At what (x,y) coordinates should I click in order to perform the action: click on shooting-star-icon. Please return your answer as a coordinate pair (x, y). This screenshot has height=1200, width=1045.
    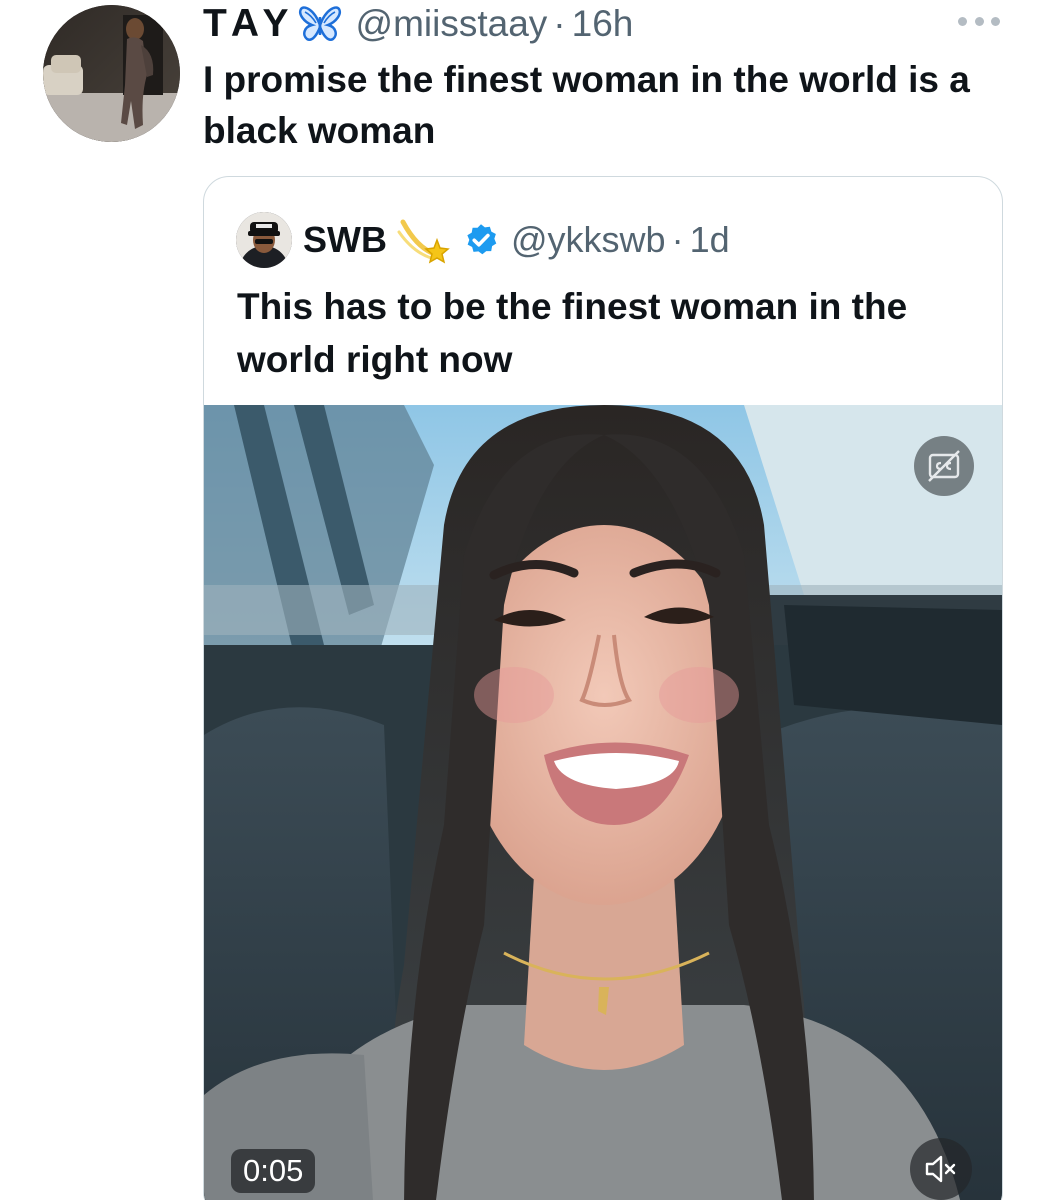
    Looking at the image, I should click on (423, 241).